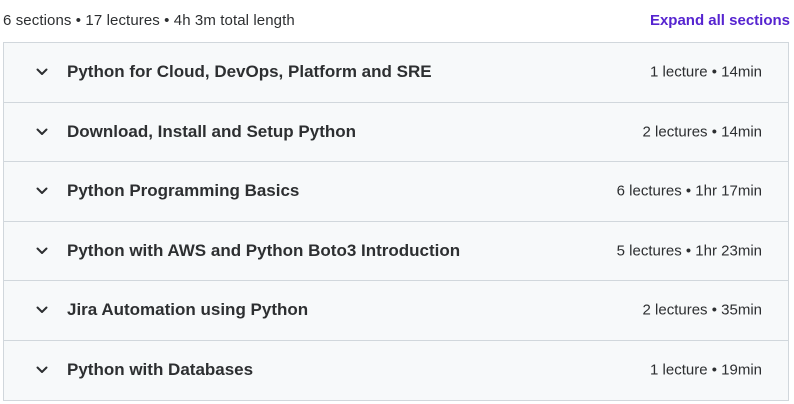 Image resolution: width=794 pixels, height=404 pixels. I want to click on section-meta: 2 lectures • 14min, so click(702, 132).